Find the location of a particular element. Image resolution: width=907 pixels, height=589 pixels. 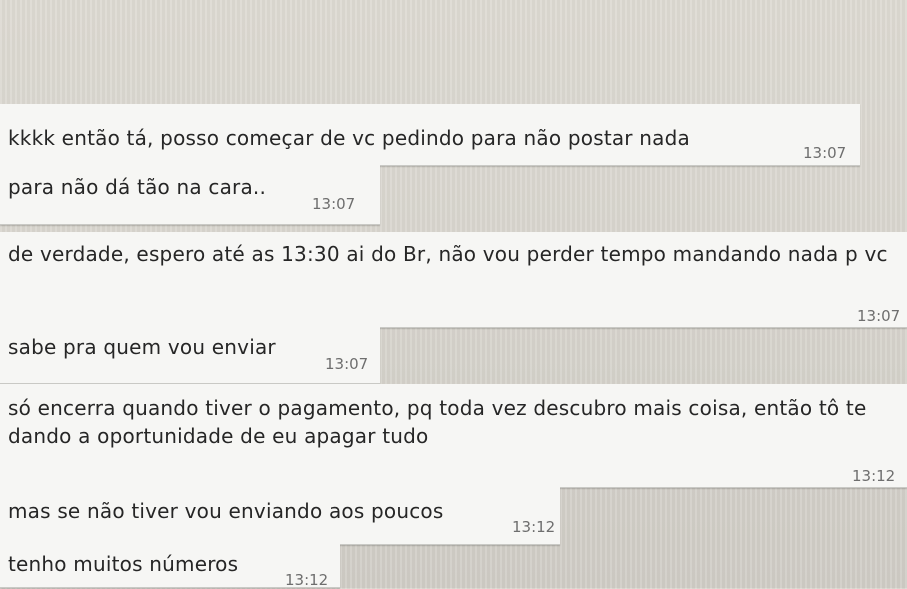

message-text: para não dá tão na cara.. is located at coordinates (137, 187).